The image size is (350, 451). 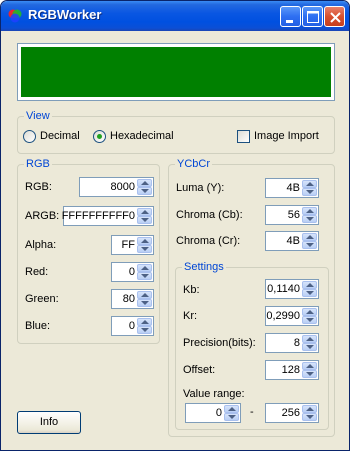 I want to click on minimize-icon, so click(x=289, y=21).